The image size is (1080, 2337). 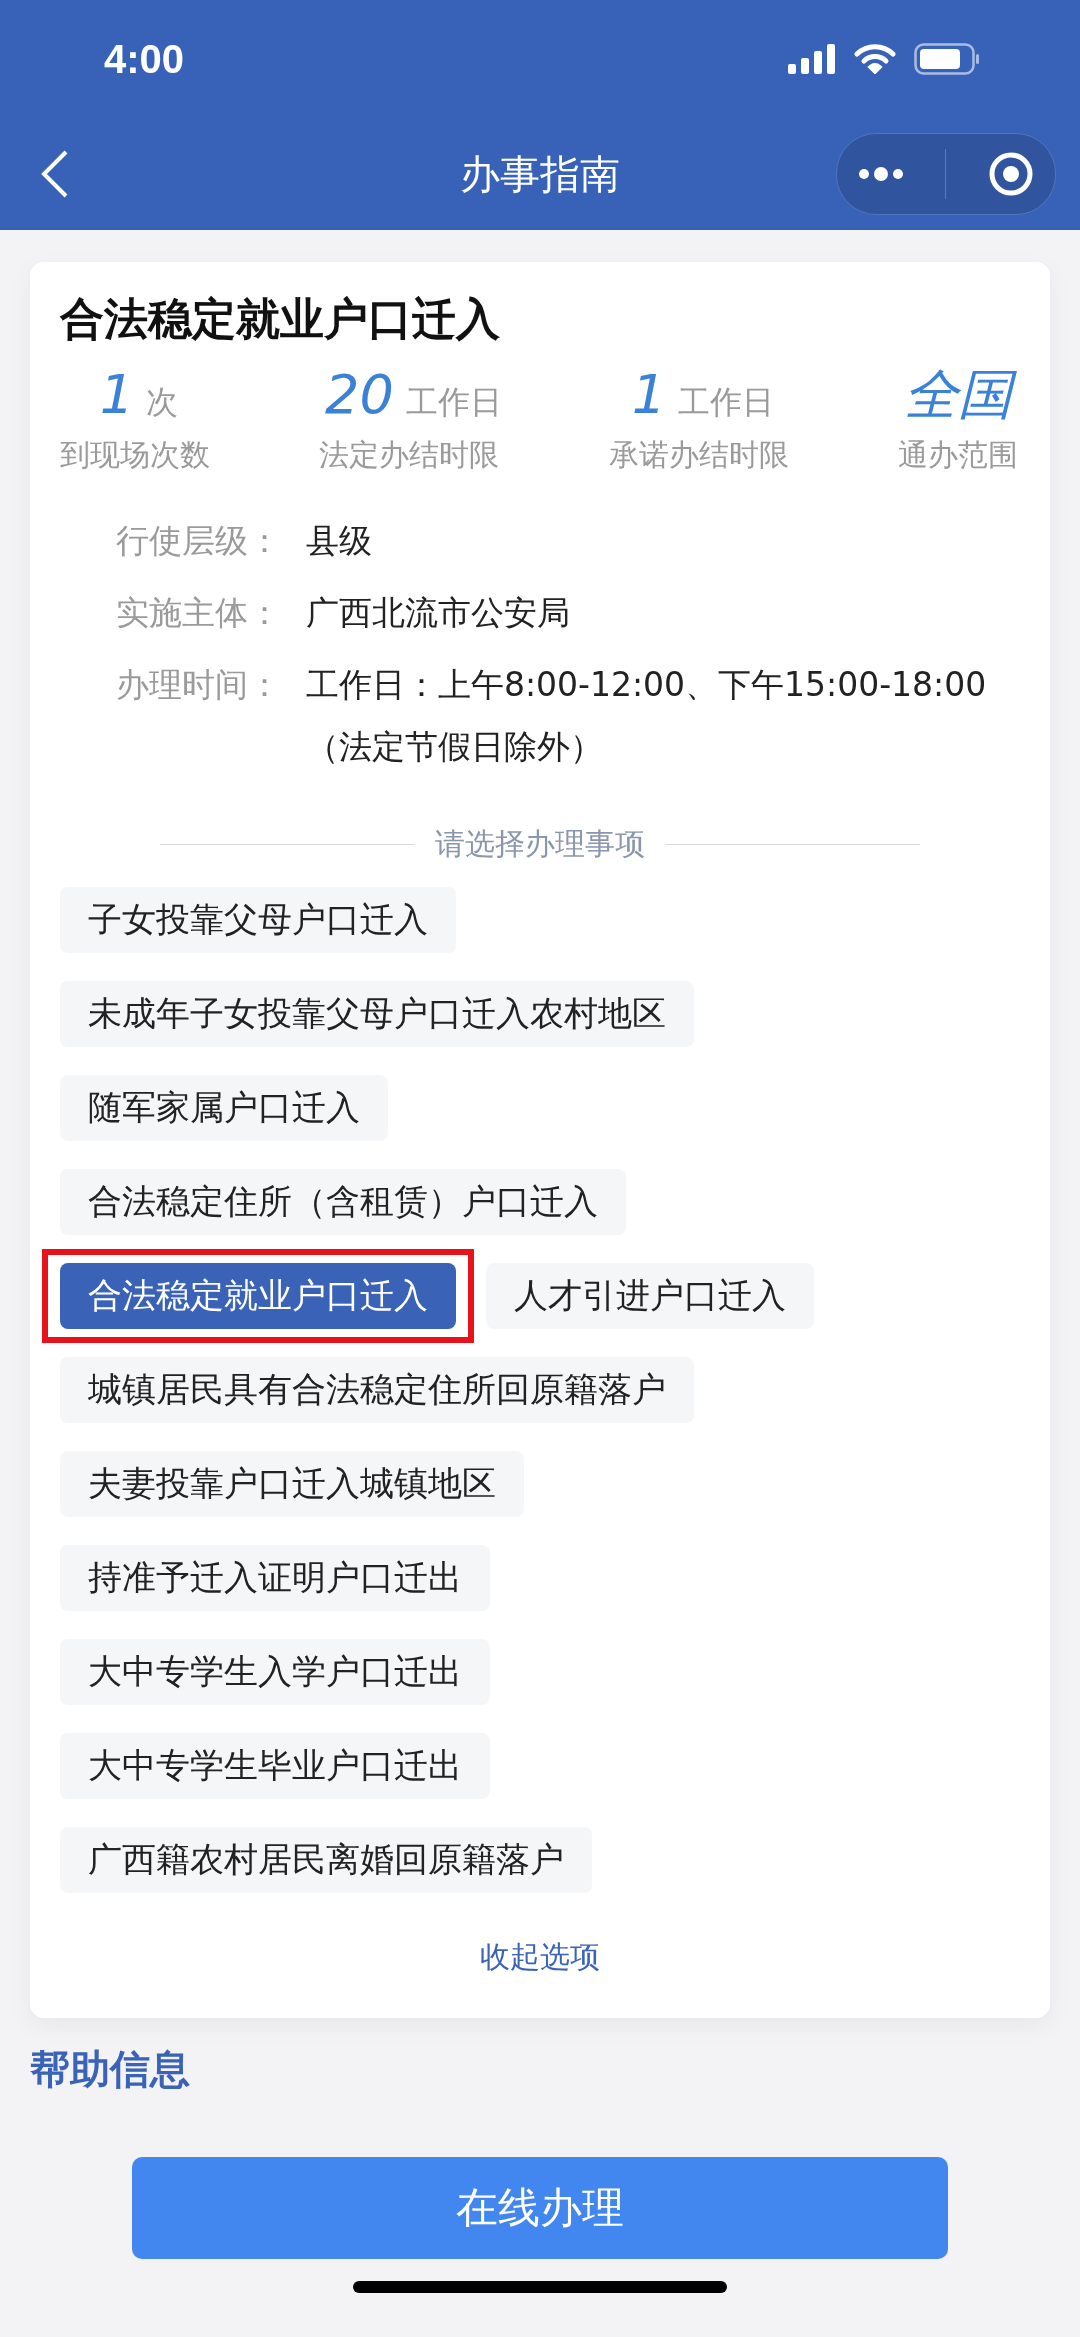 What do you see at coordinates (199, 685) in the screenshot?
I see `info-label: 办理时间：` at bounding box center [199, 685].